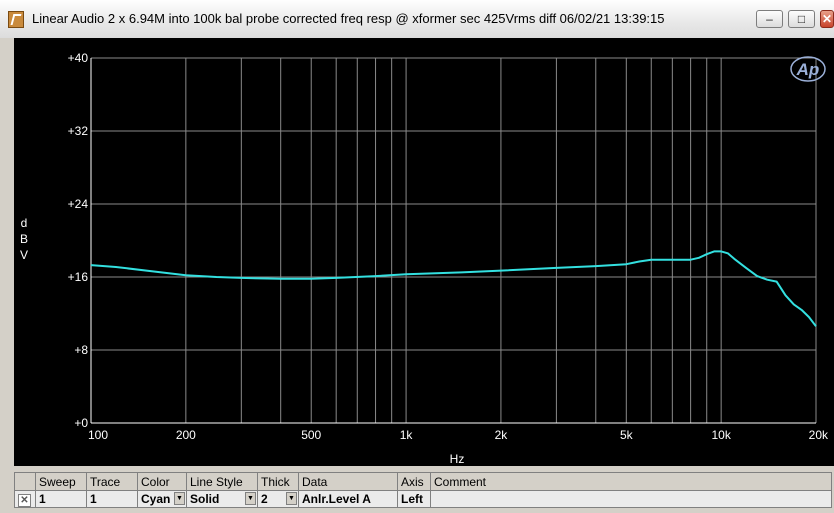 This screenshot has height=513, width=834. Describe the element at coordinates (205, 499) in the screenshot. I see `legend-line-style-value: Solid` at that location.